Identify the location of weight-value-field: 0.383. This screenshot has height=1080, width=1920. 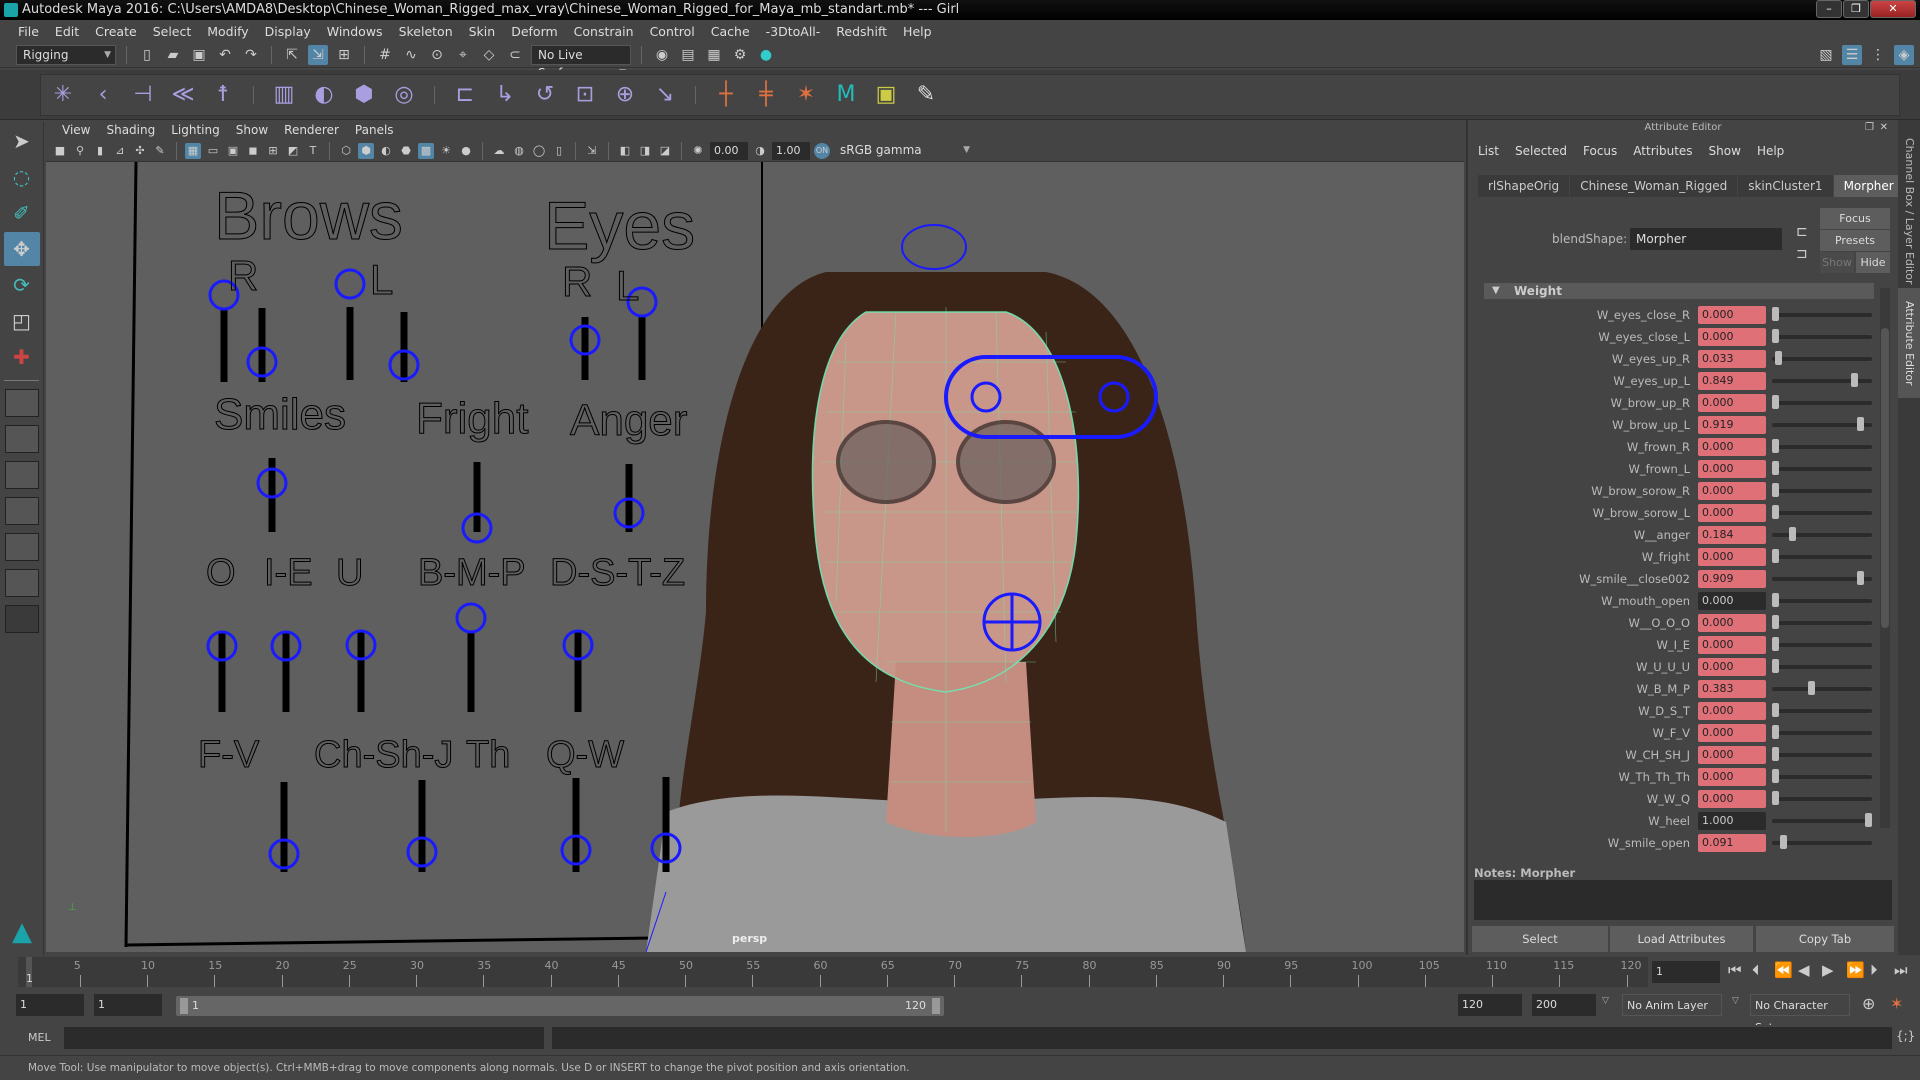
(1732, 689).